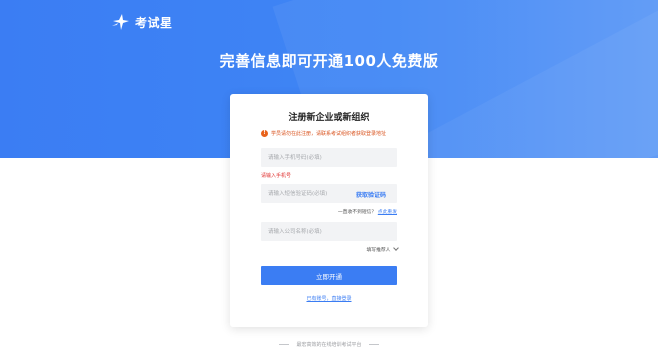 The height and width of the screenshot is (361, 658). Describe the element at coordinates (357, 212) in the screenshot. I see `resend-prompt: 一直收不到短信？` at that location.